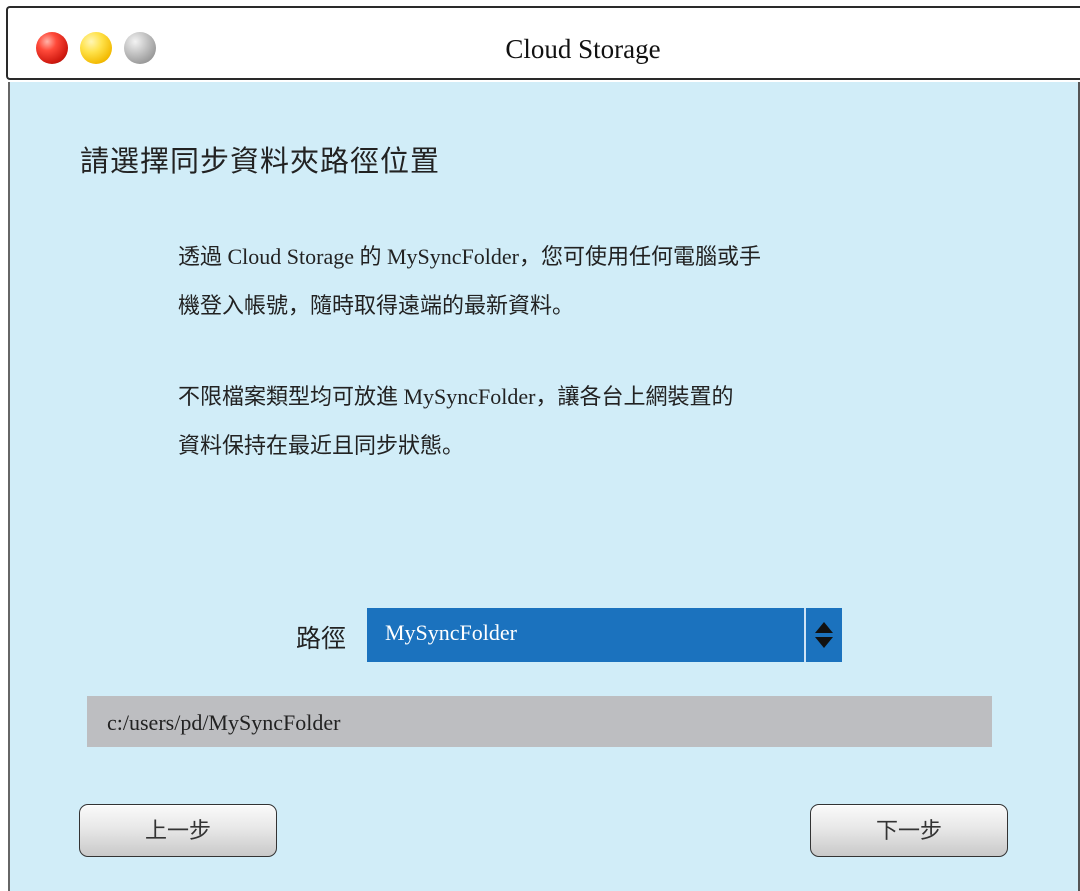 The height and width of the screenshot is (891, 1080). What do you see at coordinates (604, 635) in the screenshot?
I see `path-select: MySyncFolder` at bounding box center [604, 635].